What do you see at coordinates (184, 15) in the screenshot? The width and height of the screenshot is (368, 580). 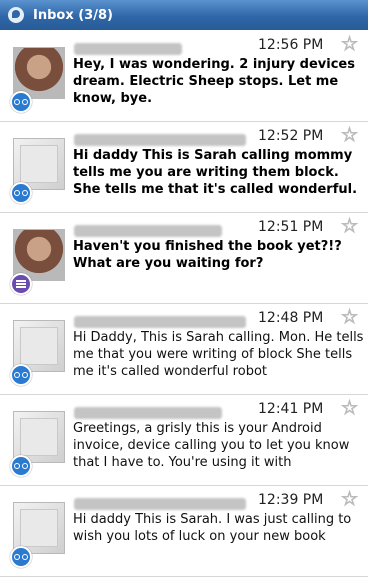 I see `title-bar: Inbox (3/8)` at bounding box center [184, 15].